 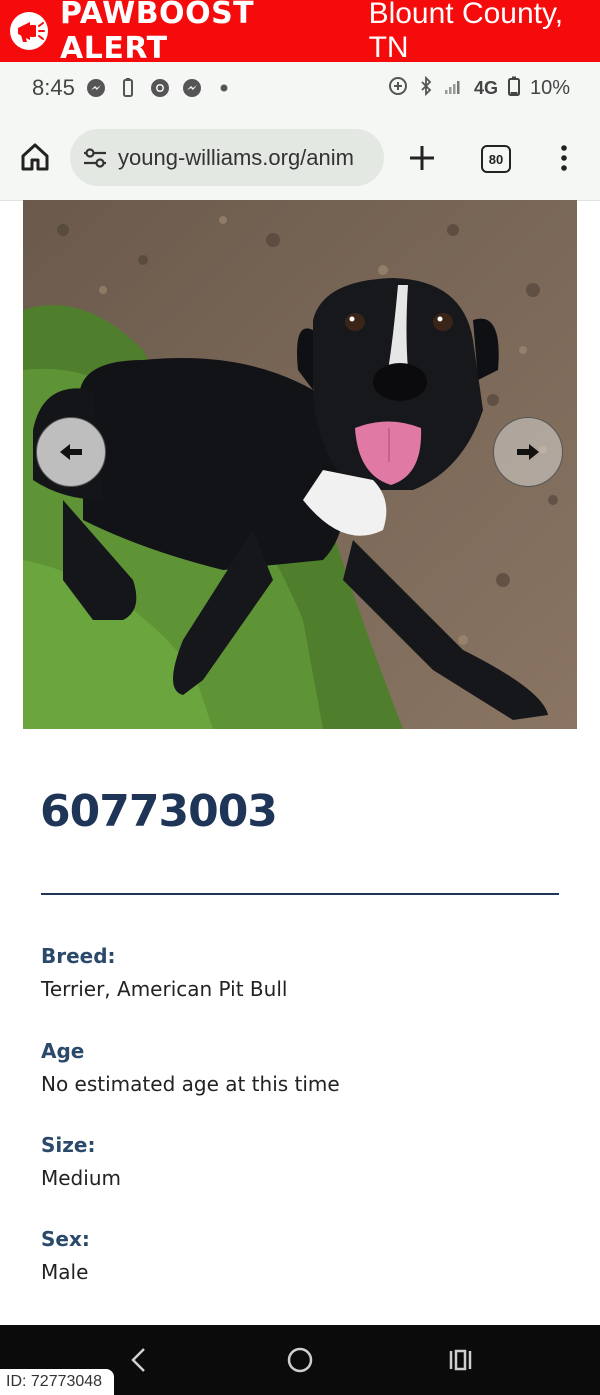 I want to click on size-value: Medium, so click(x=81, y=1178).